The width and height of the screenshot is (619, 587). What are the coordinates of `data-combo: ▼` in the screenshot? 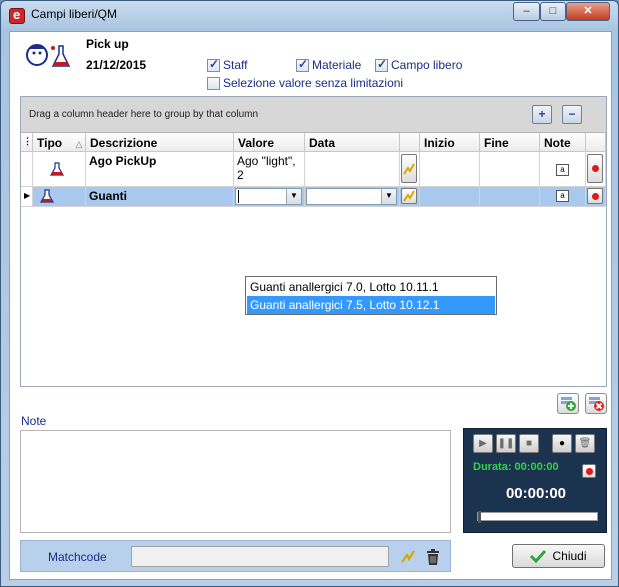 It's located at (351, 196).